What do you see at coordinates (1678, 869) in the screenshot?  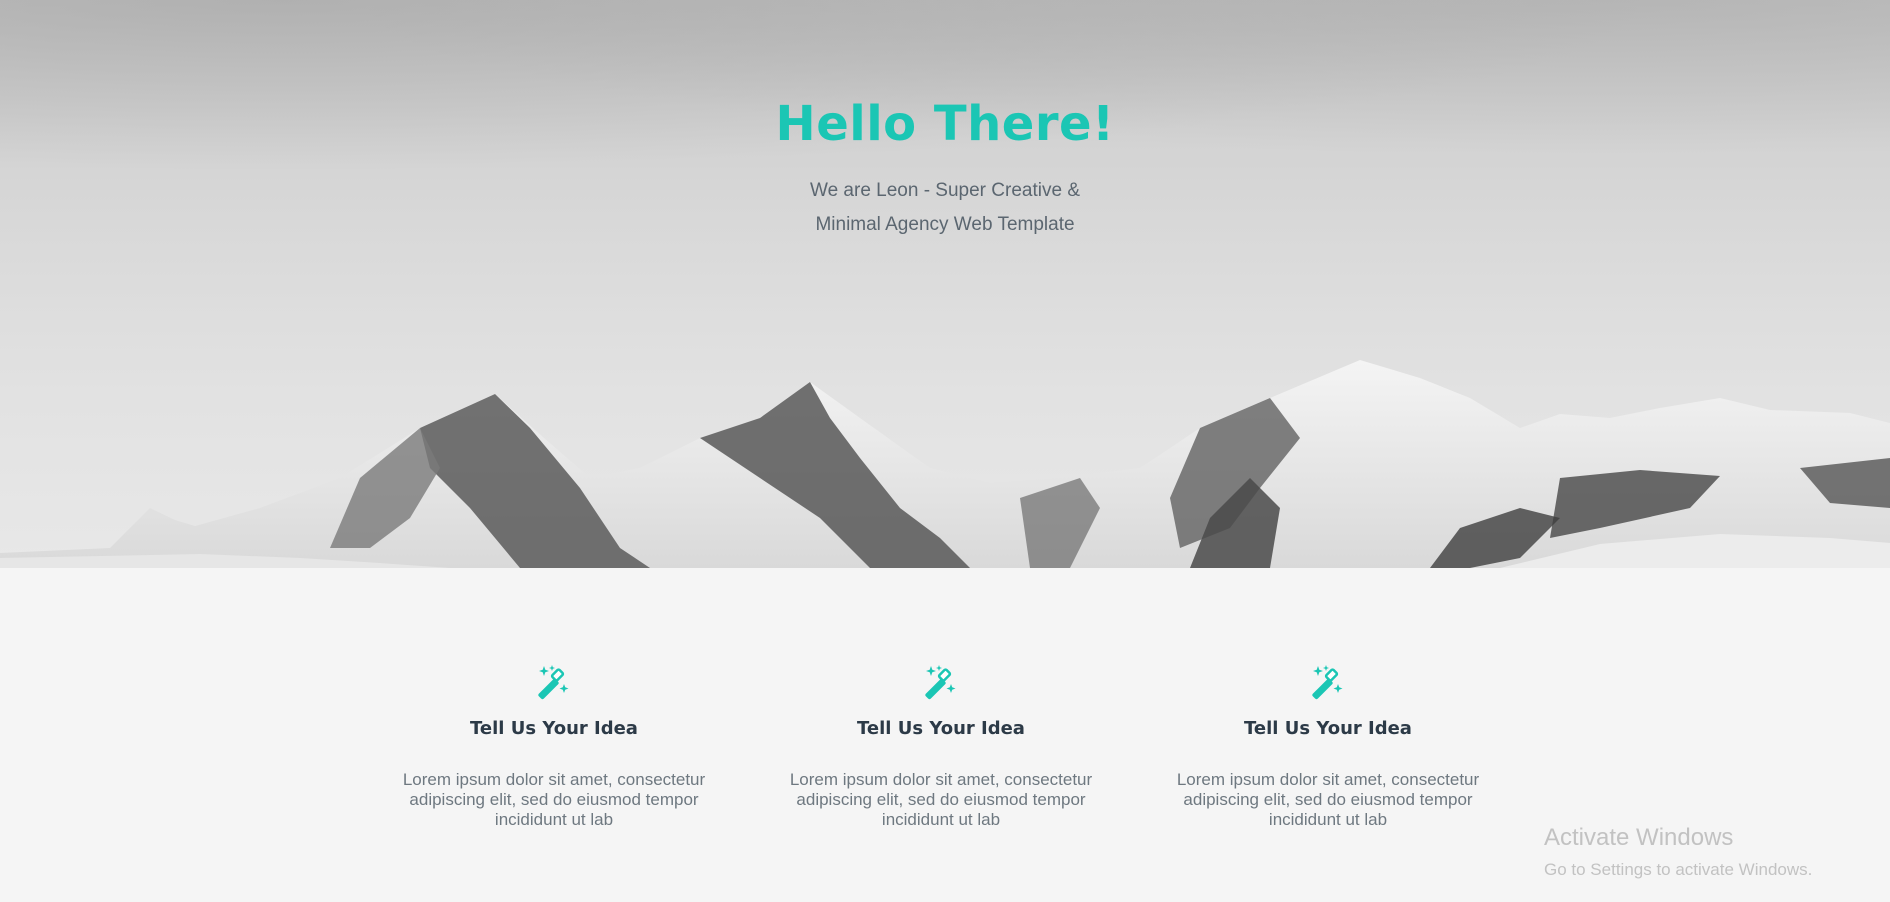 I see `watermark-subtitle: Go to Settings to activate Windows.` at bounding box center [1678, 869].